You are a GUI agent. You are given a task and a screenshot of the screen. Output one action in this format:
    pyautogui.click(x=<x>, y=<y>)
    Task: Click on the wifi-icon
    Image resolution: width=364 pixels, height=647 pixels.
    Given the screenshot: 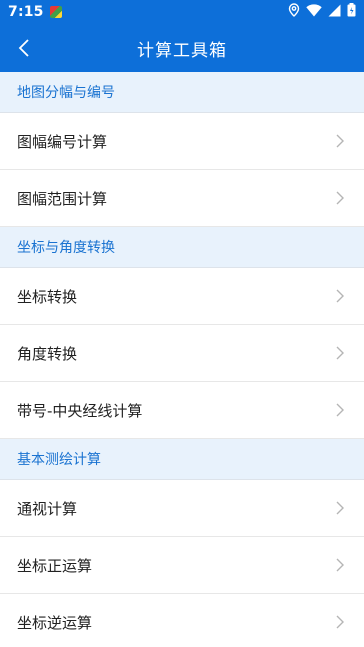 What is the action you would take?
    pyautogui.click(x=314, y=12)
    